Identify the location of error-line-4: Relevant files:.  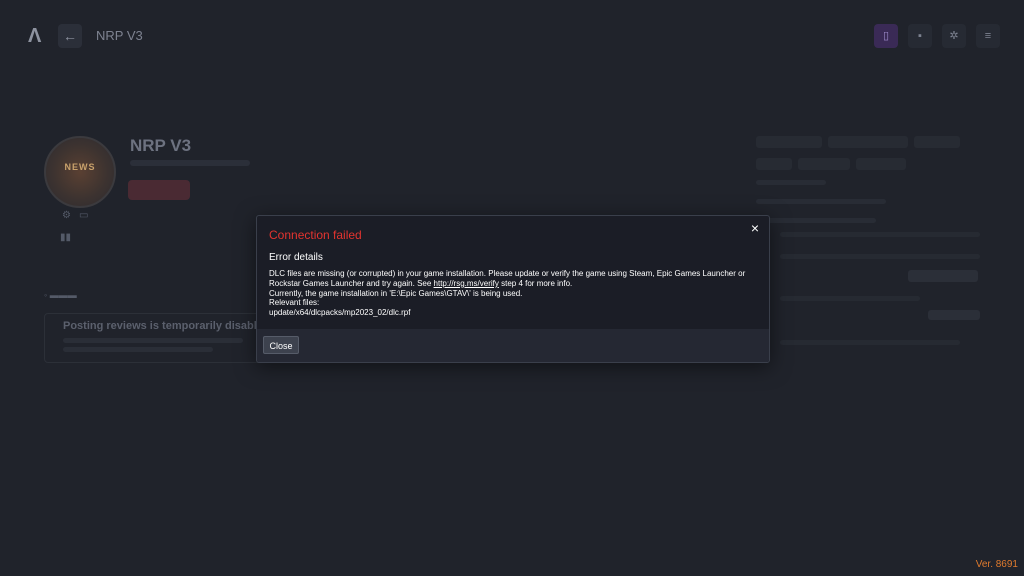
(294, 303).